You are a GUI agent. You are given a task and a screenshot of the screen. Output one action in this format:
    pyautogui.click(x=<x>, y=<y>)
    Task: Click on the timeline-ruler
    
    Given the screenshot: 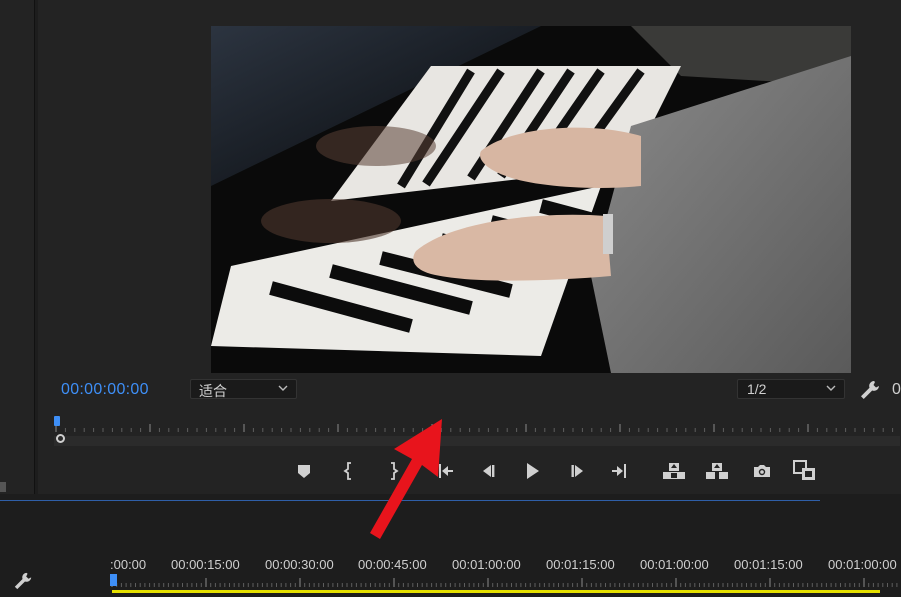 What is the action you would take?
    pyautogui.click(x=505, y=582)
    